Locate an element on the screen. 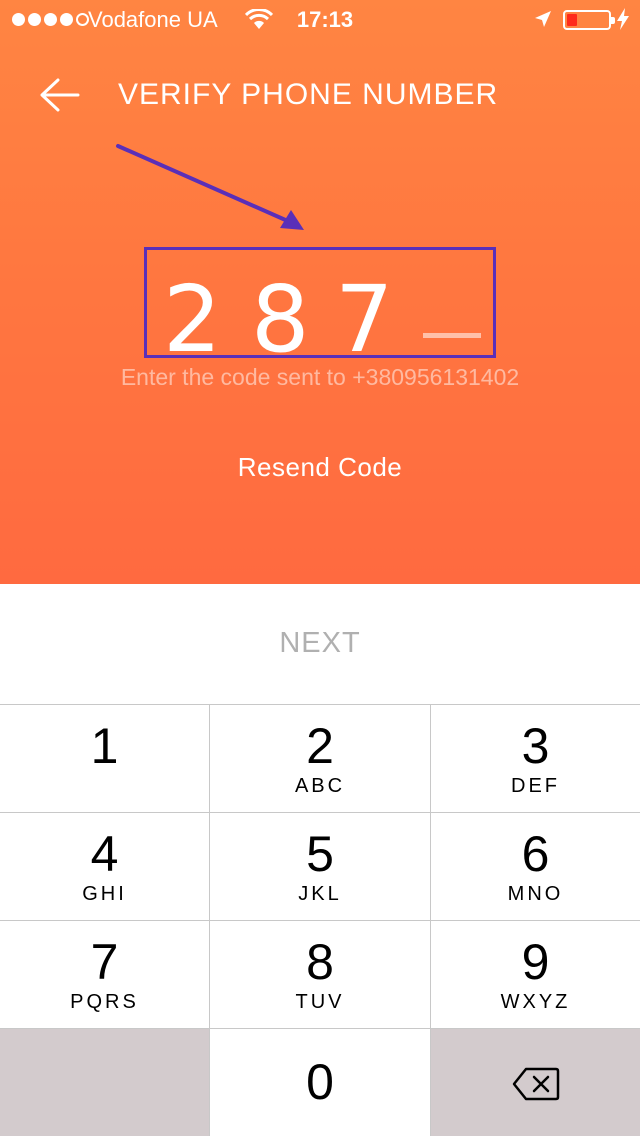  key-1: 1 is located at coordinates (104, 758).